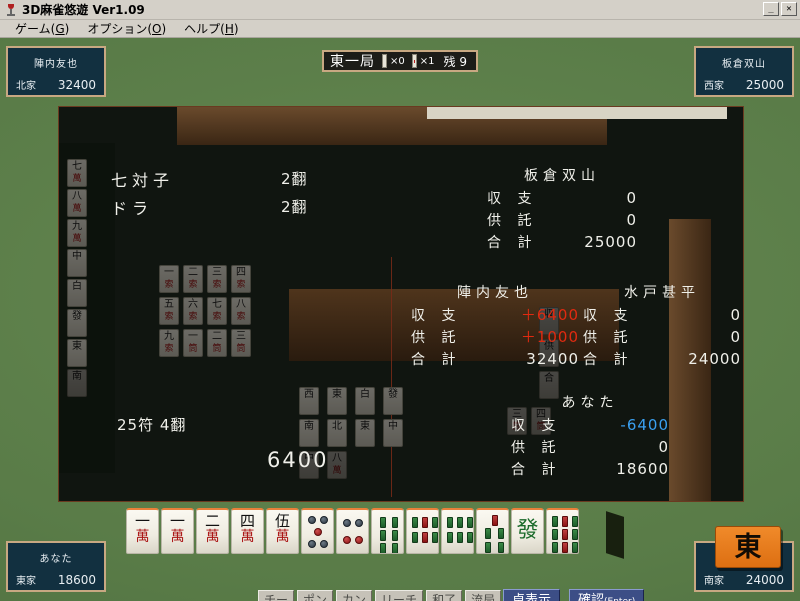 This screenshot has height=601, width=800. Describe the element at coordinates (152, 425) in the screenshot. I see `fu-han-total: 25符 4翻` at that location.